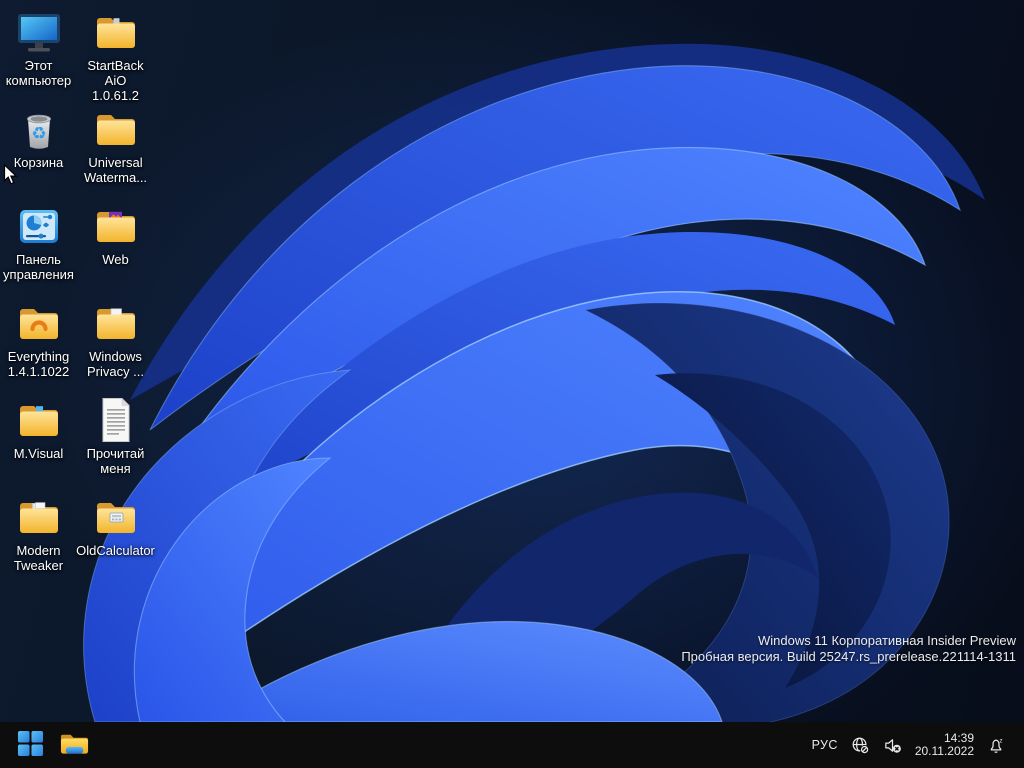 The image size is (1024, 768). I want to click on desktop-icon-label: M.Visual, so click(38, 453).